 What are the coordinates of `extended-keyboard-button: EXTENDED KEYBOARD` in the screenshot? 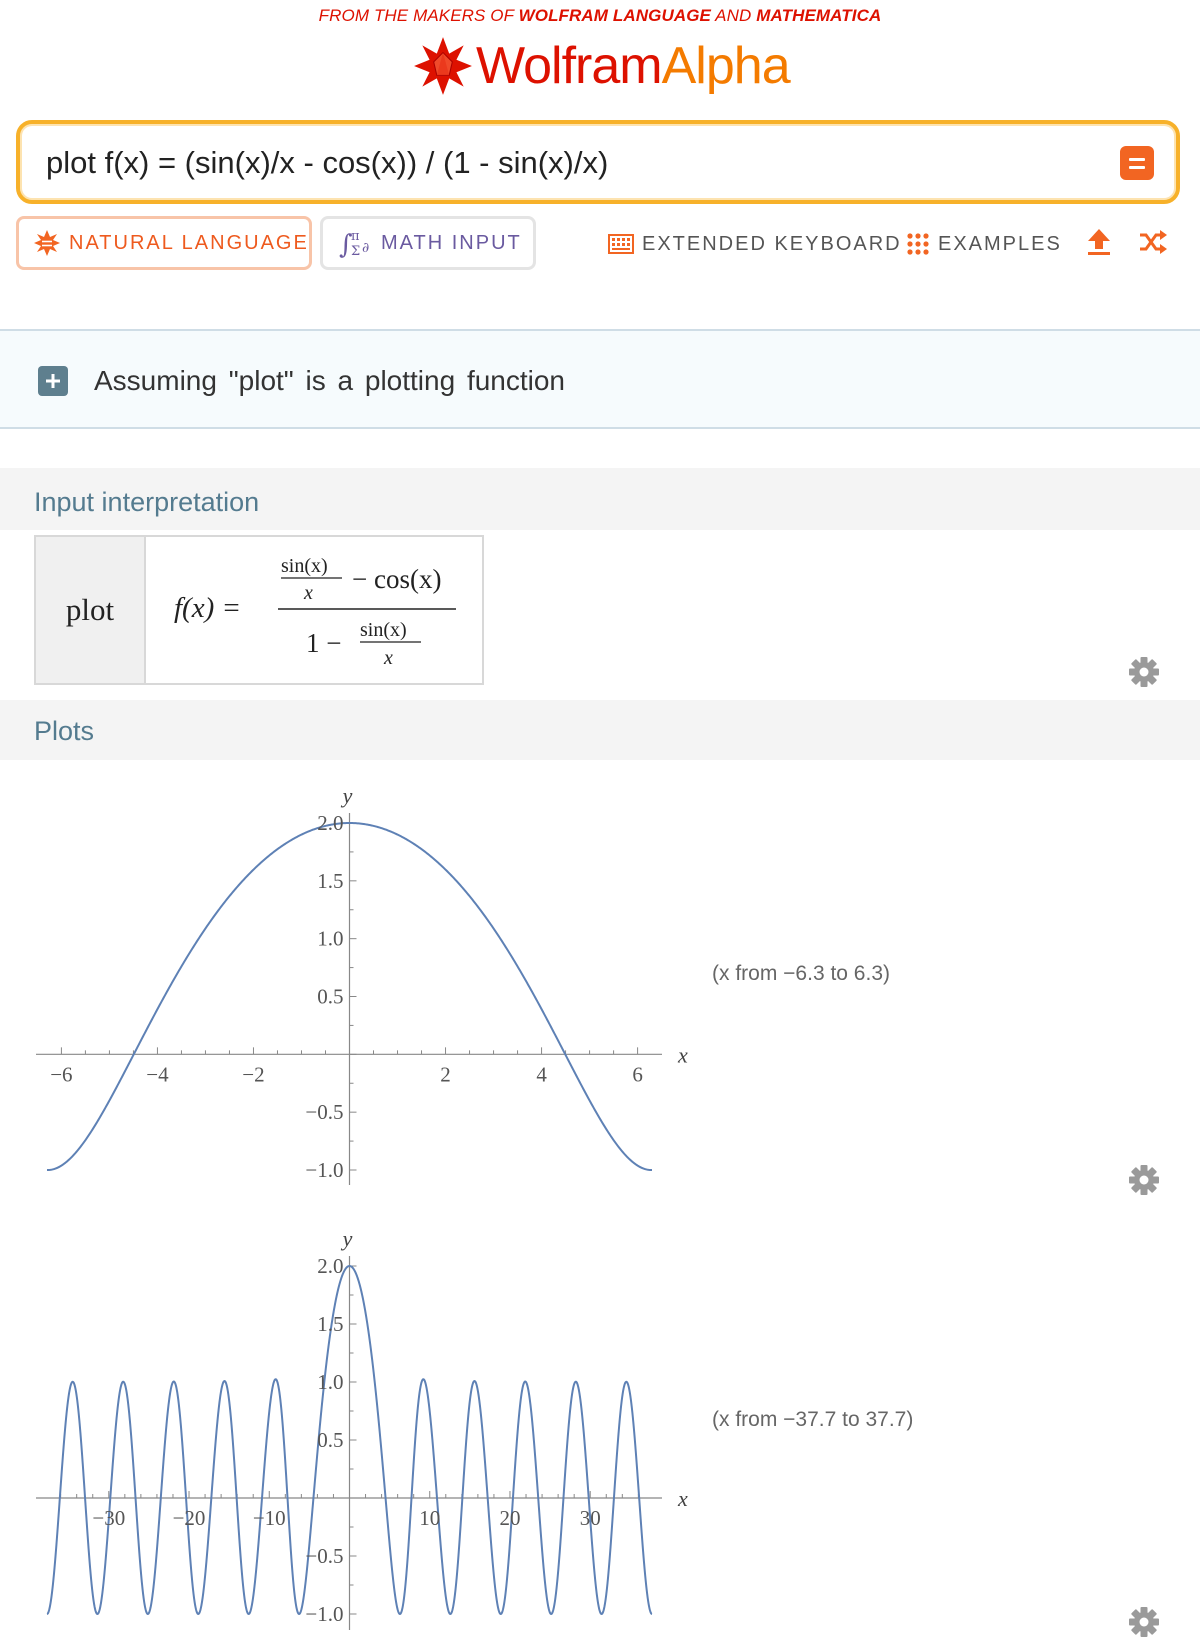 It's located at (755, 244).